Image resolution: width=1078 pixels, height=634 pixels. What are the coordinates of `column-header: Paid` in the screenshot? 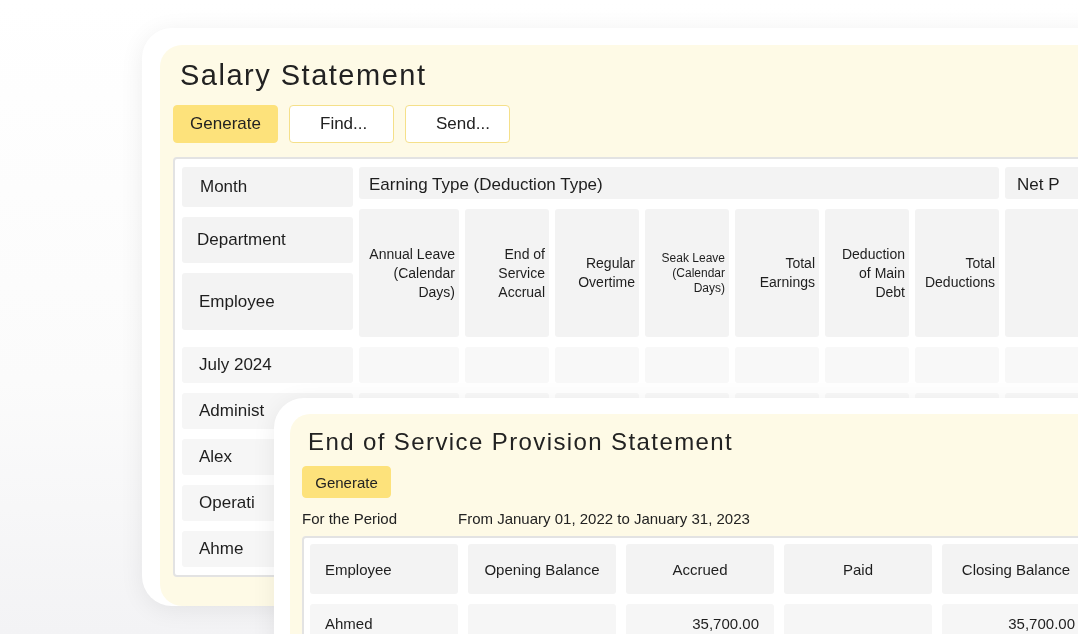 It's located at (858, 569).